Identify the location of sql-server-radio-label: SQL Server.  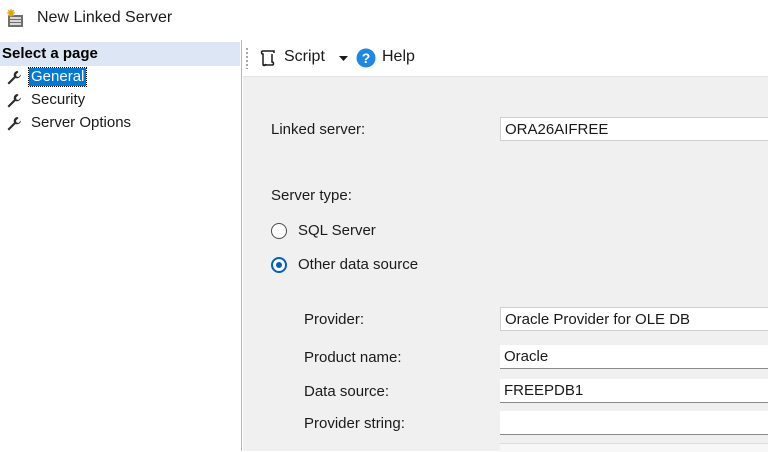
(337, 230).